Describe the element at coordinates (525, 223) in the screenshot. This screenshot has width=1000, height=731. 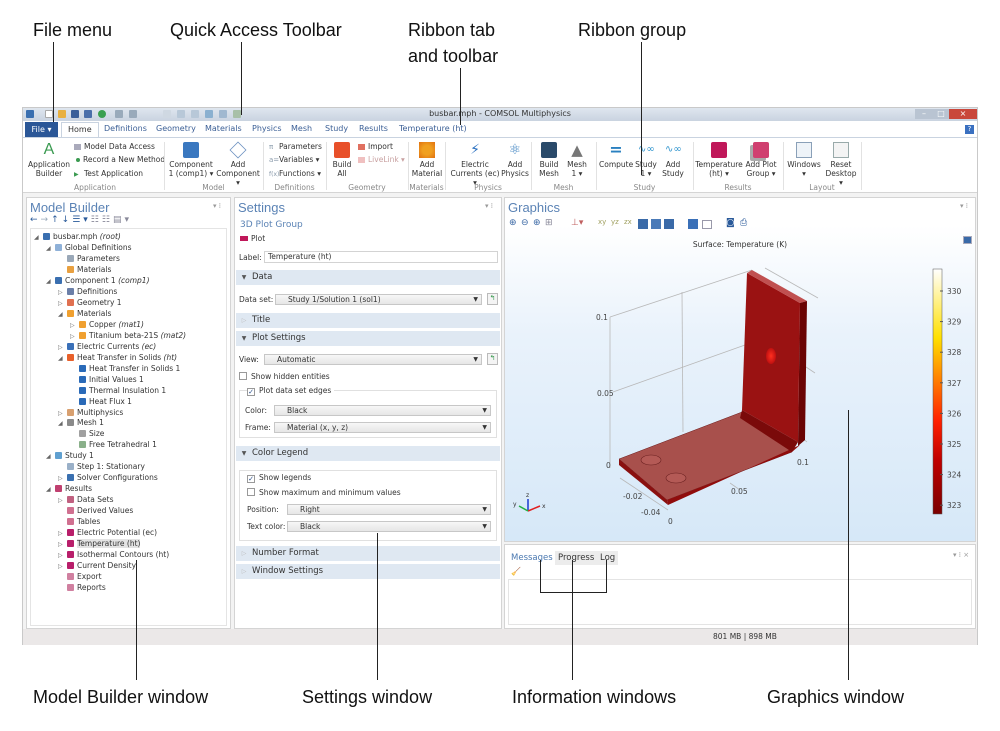
I see `zoom-out-icon: ⊖` at that location.